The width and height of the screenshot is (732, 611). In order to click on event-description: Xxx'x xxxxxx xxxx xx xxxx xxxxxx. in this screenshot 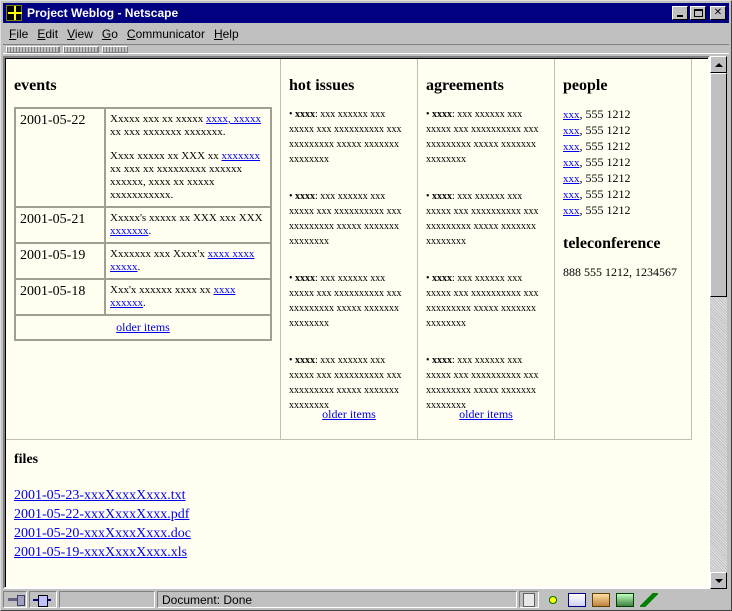, I will do `click(188, 297)`.